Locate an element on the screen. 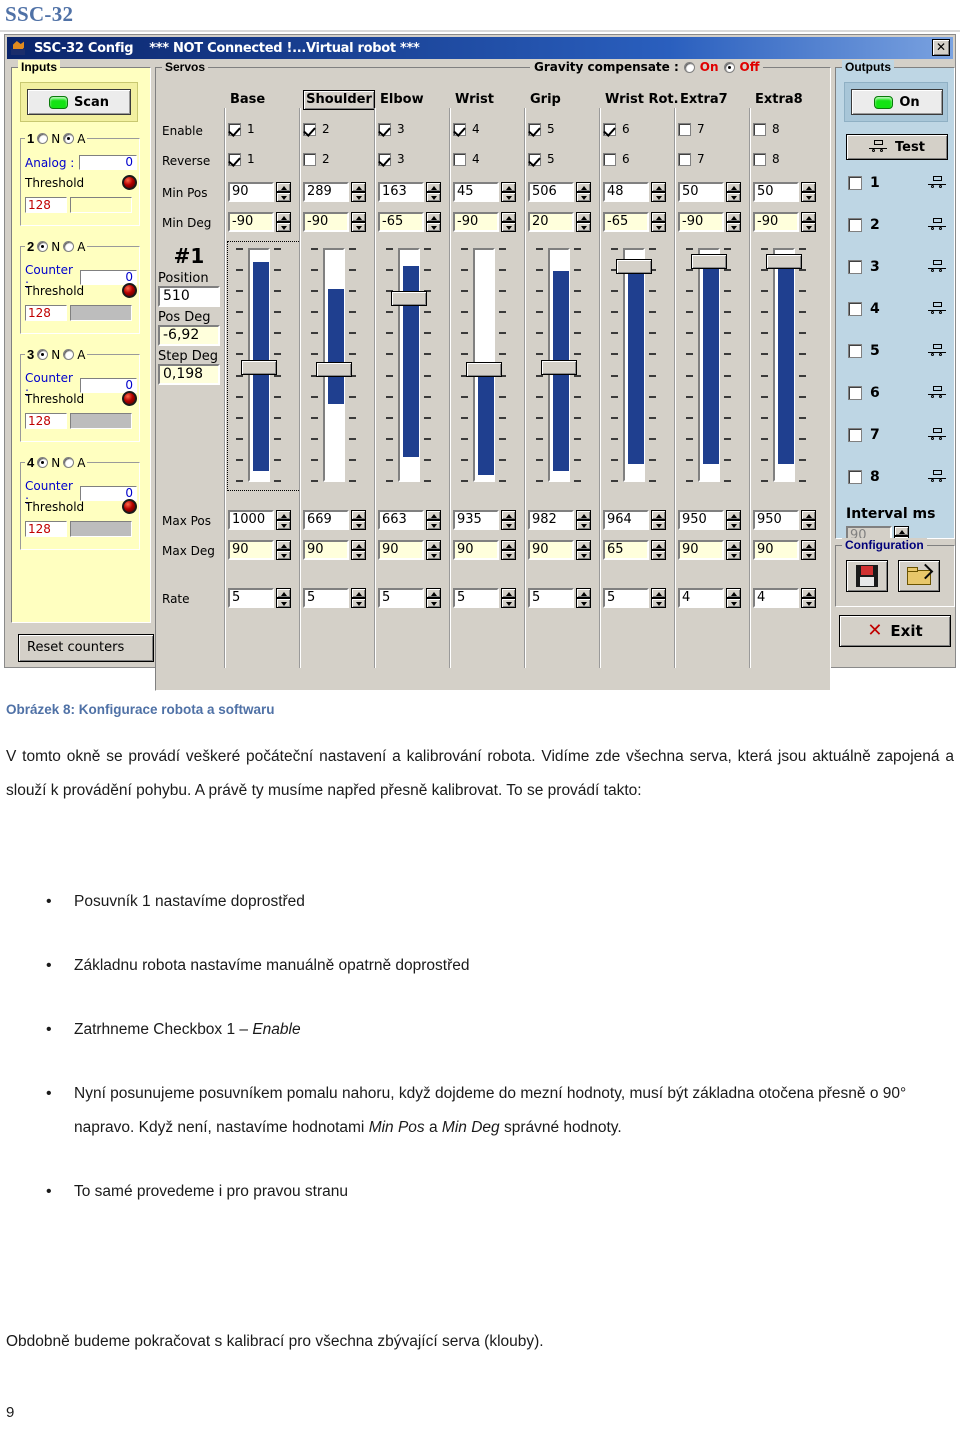 This screenshot has width=960, height=1444. rate-stepper-5: 5 is located at coordinates (559, 598).